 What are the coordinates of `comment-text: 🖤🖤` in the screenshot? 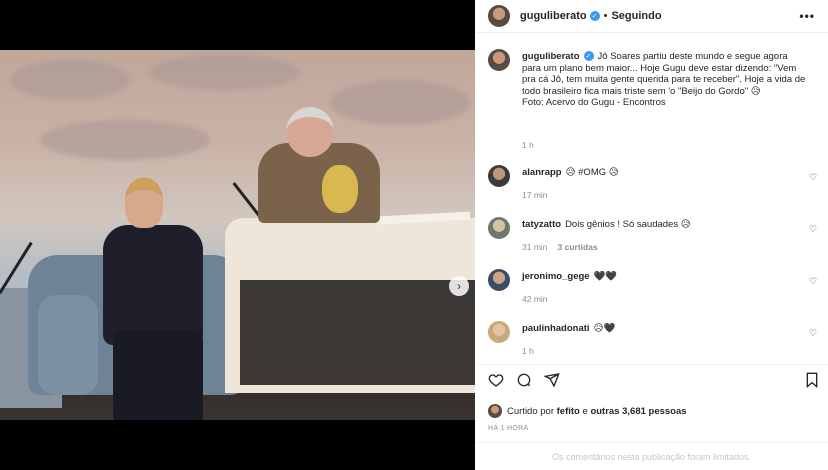 It's located at (605, 276).